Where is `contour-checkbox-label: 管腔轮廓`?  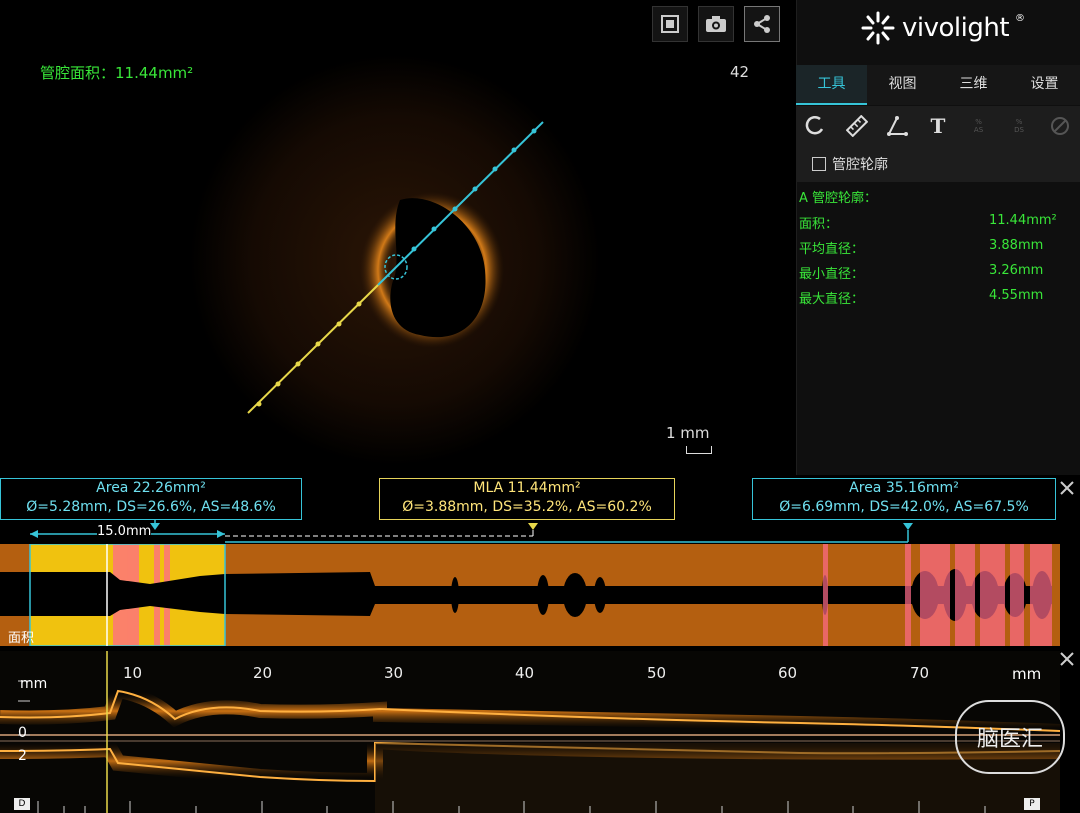
contour-checkbox-label: 管腔轮廓 is located at coordinates (860, 165).